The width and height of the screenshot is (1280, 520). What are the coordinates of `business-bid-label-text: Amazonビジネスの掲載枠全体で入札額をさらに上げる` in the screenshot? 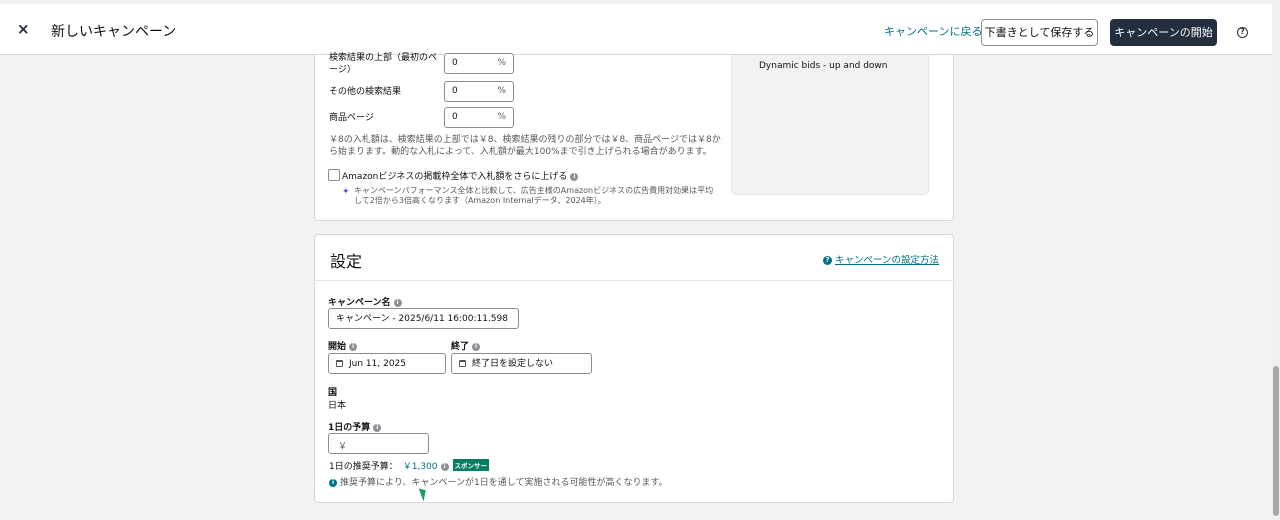 It's located at (455, 177).